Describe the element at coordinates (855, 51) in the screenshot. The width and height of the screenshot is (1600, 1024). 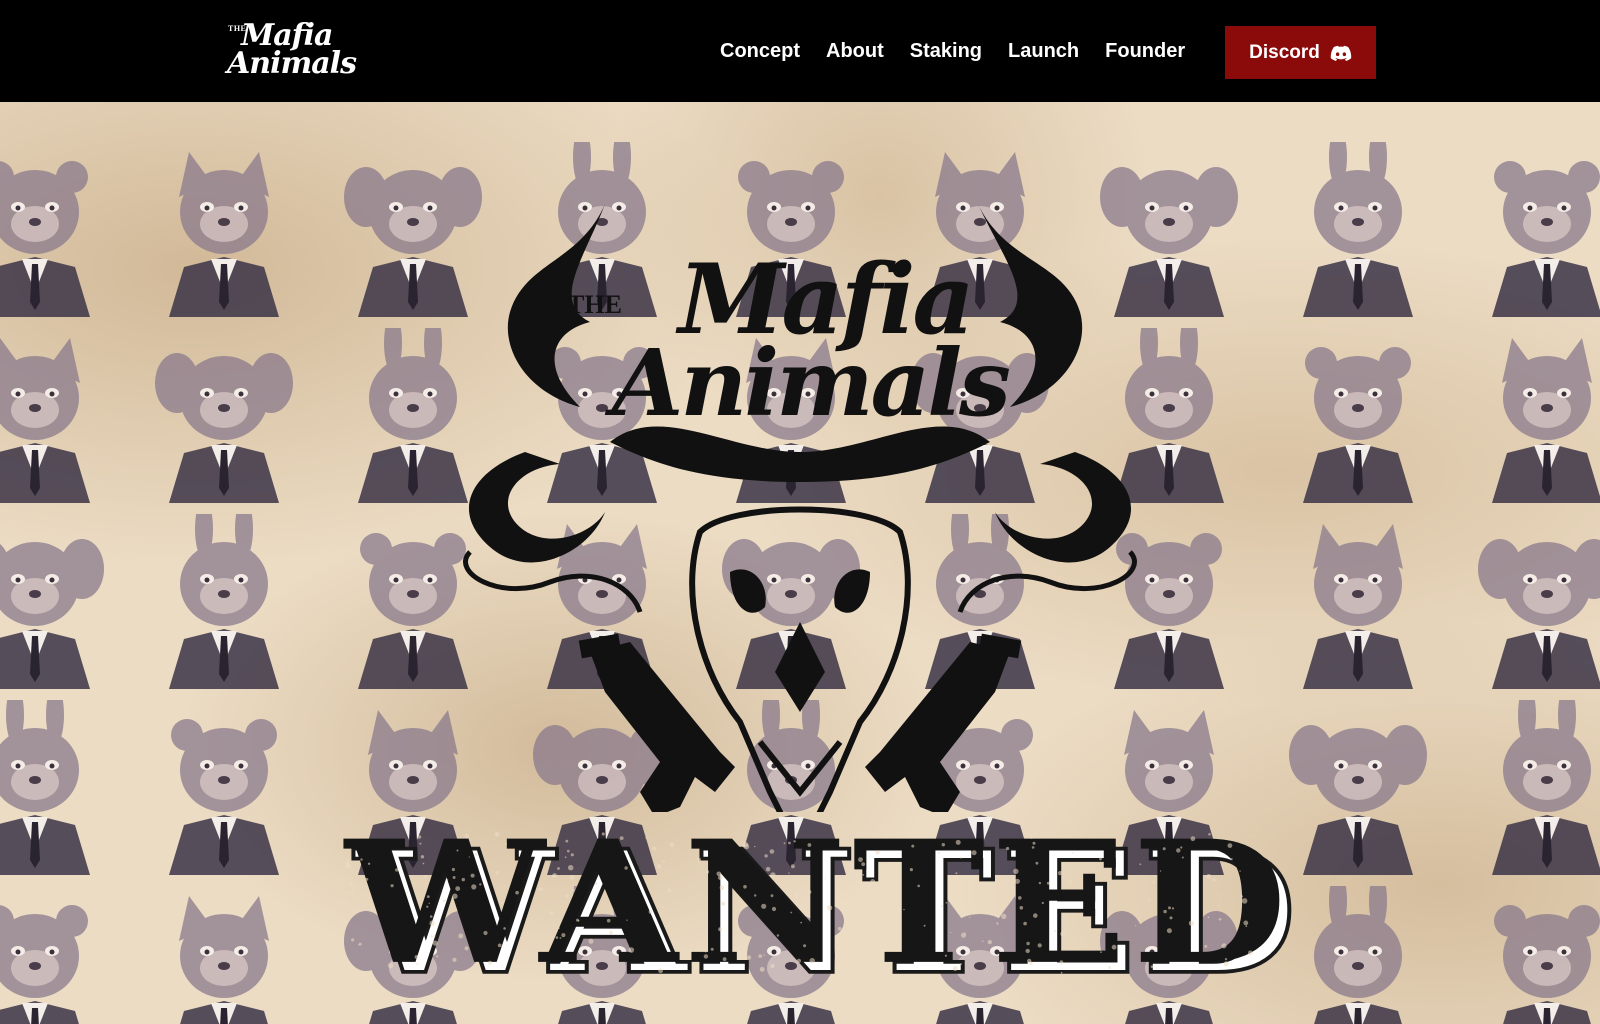
I see `nav-about: About` at that location.